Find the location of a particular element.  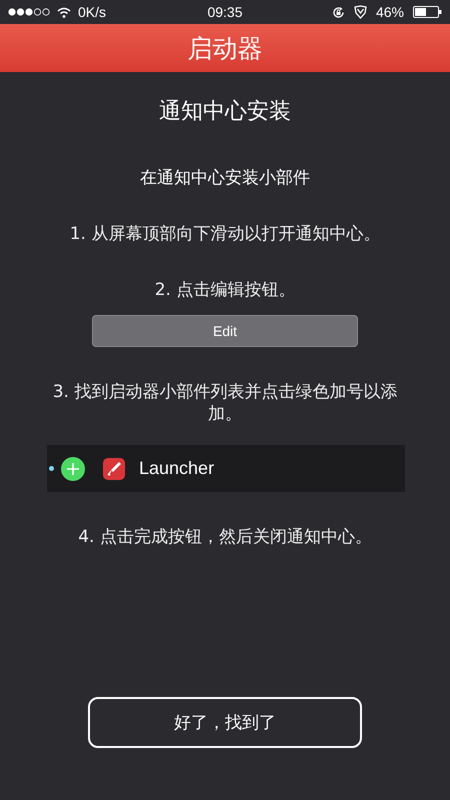

instruction-text: 2. 点击编辑按钮。 is located at coordinates (225, 290).